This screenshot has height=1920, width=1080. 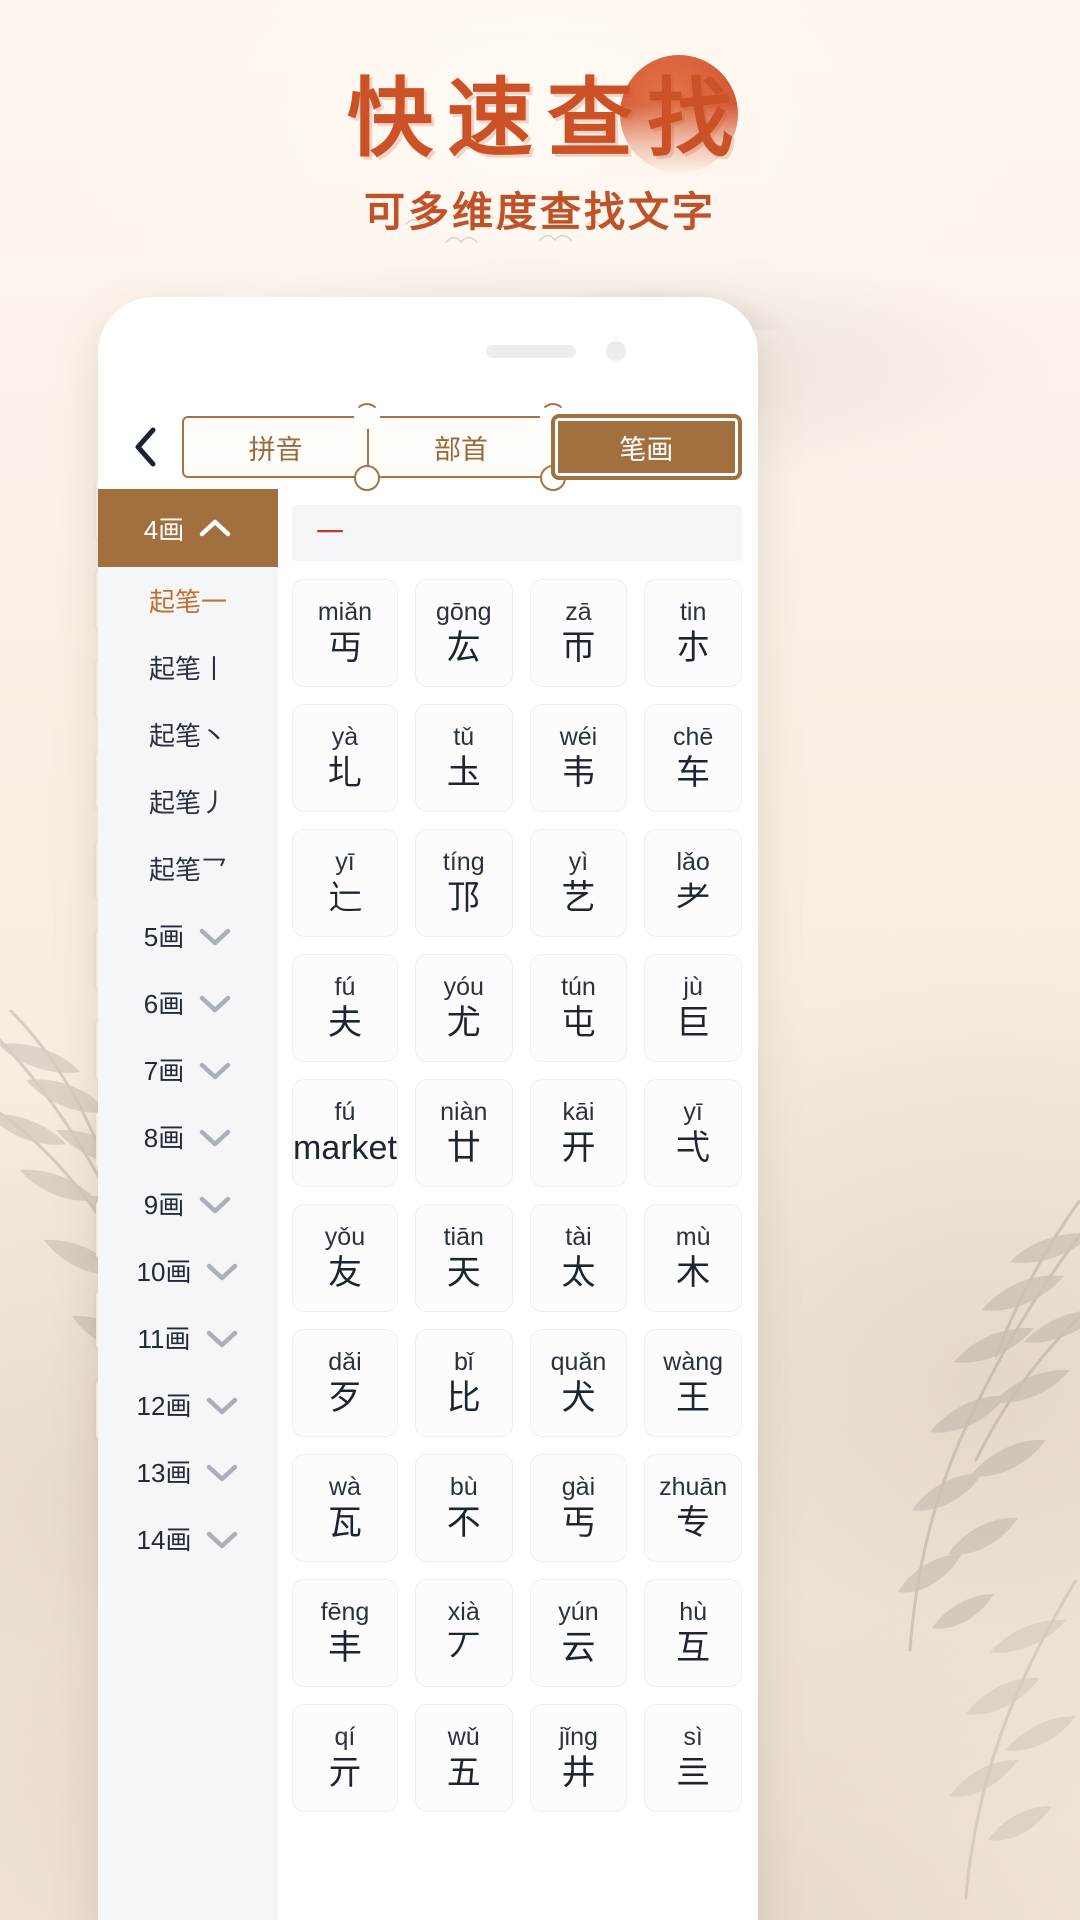 I want to click on card-pinyin: zā, so click(x=578, y=612).